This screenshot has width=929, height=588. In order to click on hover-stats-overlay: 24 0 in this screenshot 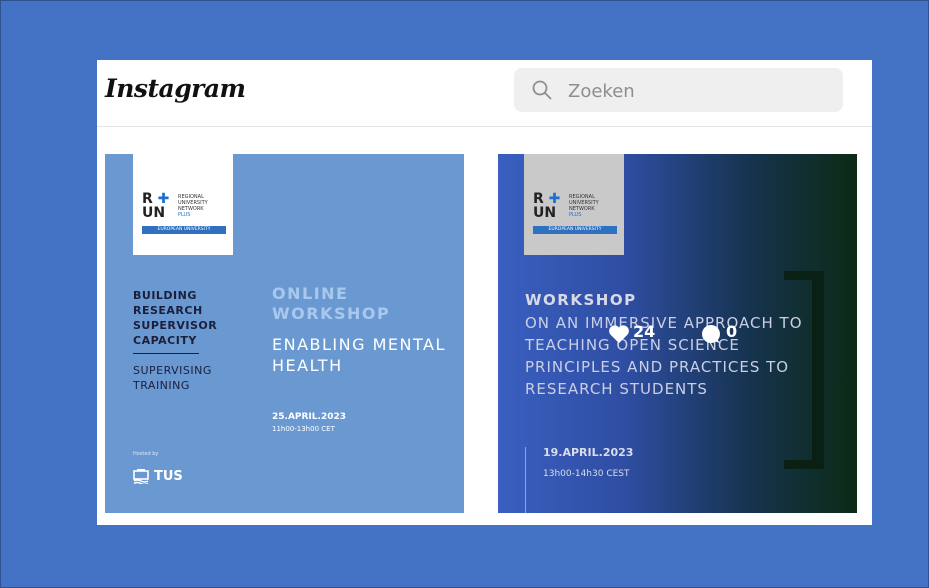, I will do `click(688, 334)`.